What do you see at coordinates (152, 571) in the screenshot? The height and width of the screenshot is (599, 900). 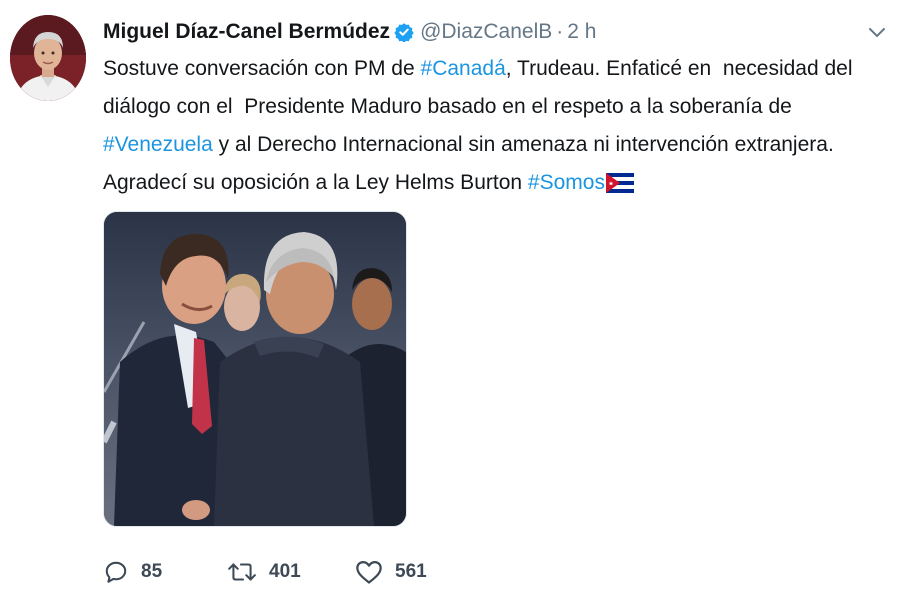 I see `reply-count: 85` at bounding box center [152, 571].